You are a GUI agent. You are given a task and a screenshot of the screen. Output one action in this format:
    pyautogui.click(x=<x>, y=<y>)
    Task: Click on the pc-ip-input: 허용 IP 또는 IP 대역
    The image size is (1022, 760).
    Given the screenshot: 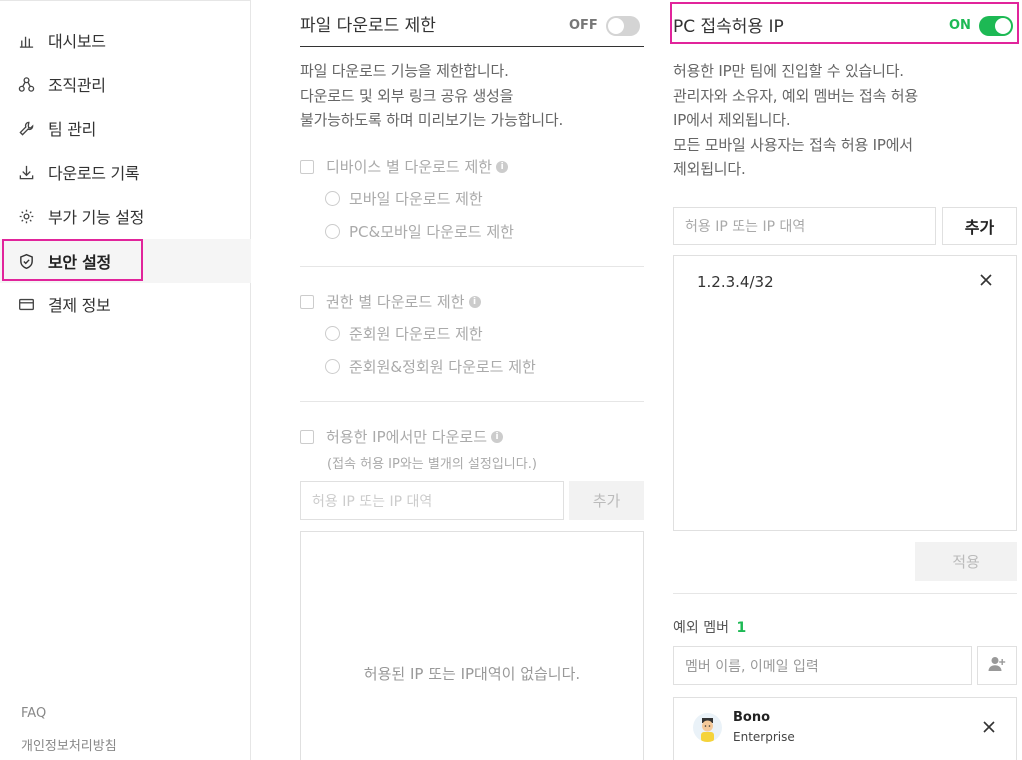 What is the action you would take?
    pyautogui.click(x=804, y=226)
    